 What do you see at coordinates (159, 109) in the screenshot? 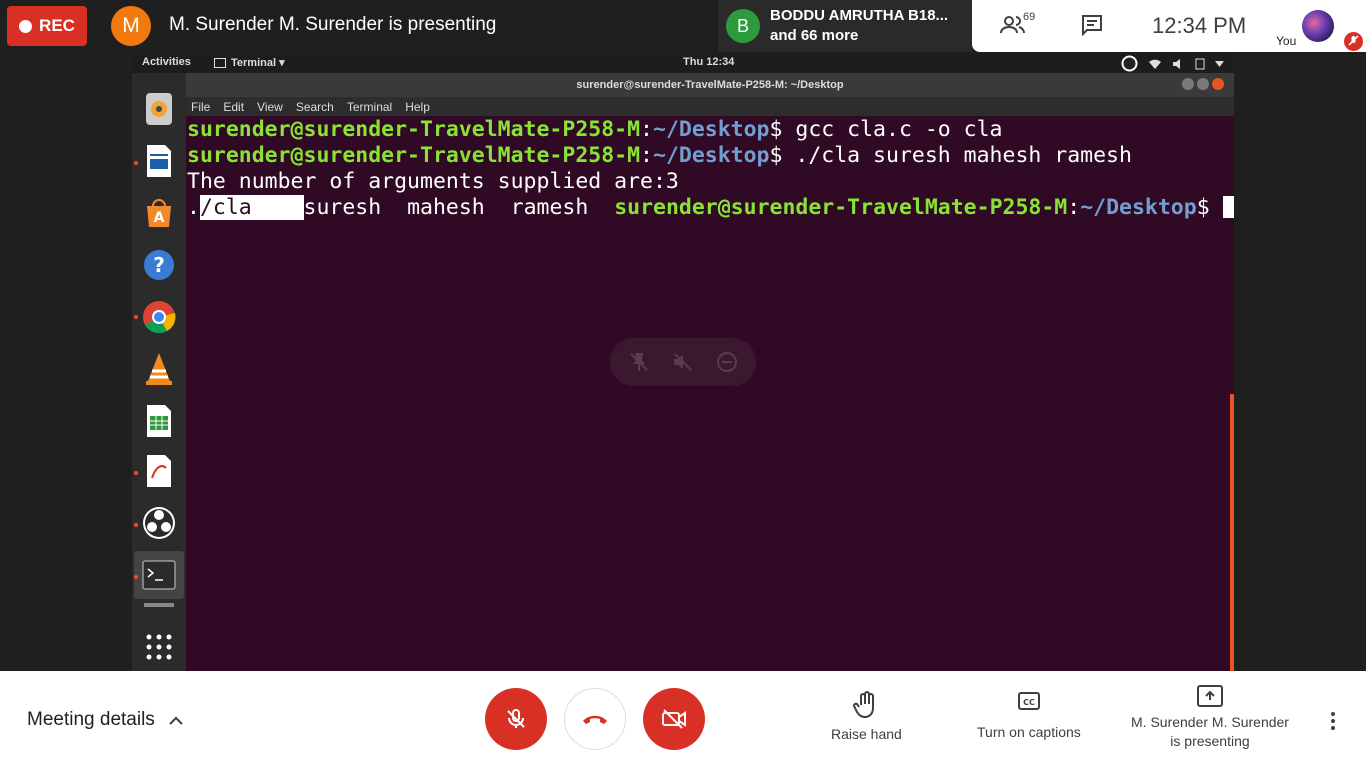
I see `rhythmbox-icon` at bounding box center [159, 109].